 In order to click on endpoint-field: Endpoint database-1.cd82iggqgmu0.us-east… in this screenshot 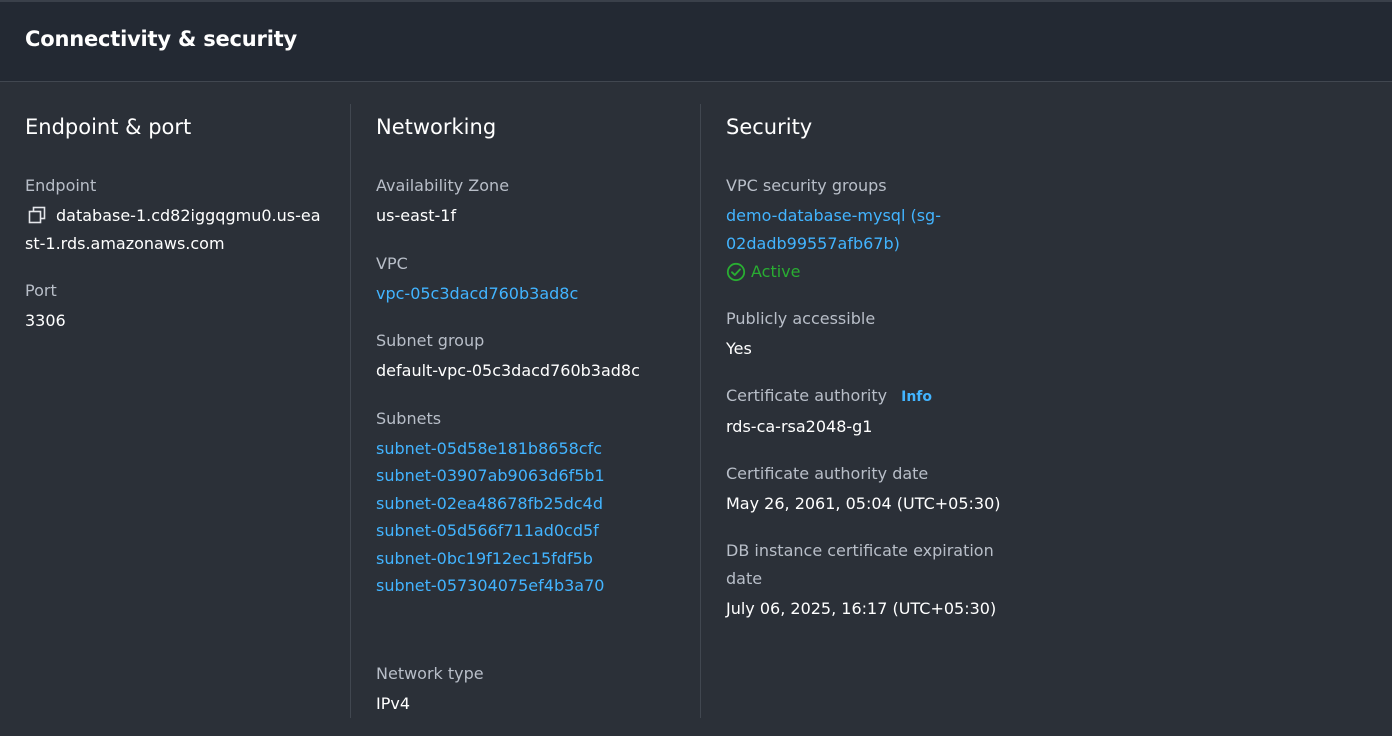, I will do `click(175, 215)`.